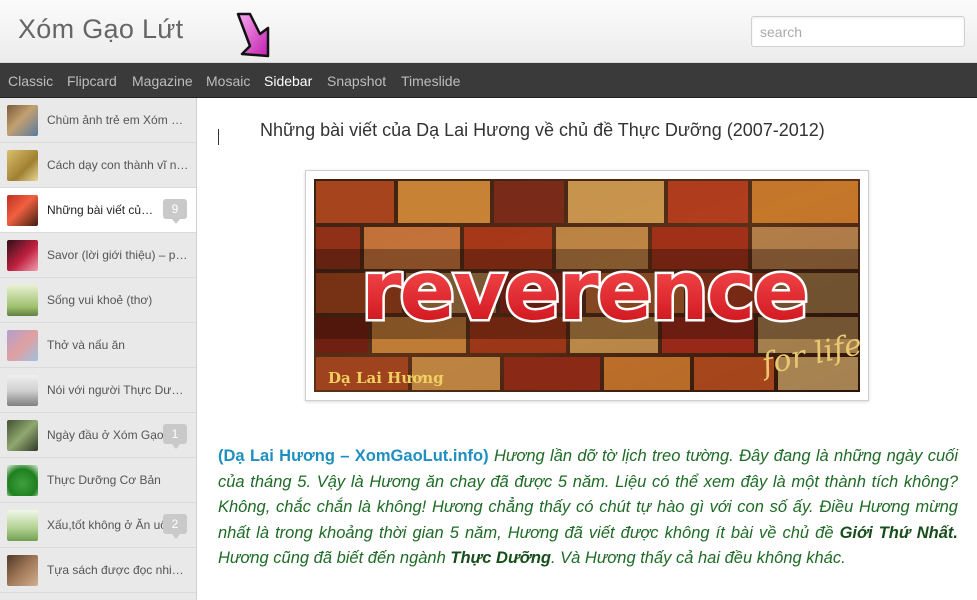 The width and height of the screenshot is (977, 600). I want to click on body-bold-text: Giới Thứ Nhất., so click(898, 532).